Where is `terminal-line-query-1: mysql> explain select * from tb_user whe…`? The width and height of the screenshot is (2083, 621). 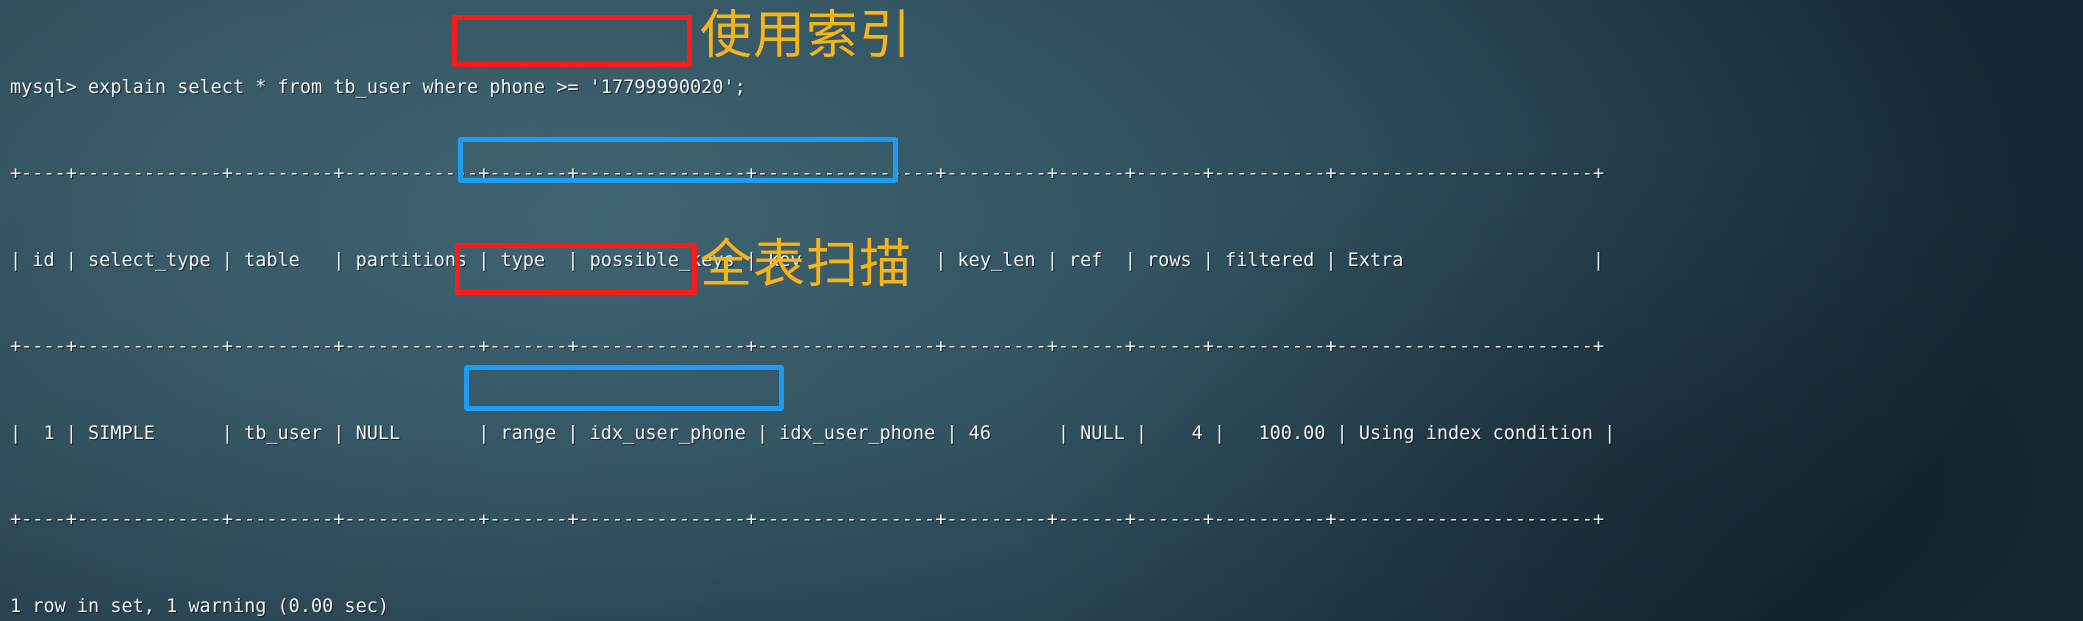 terminal-line-query-1: mysql> explain select * from tb_user whe… is located at coordinates (378, 87).